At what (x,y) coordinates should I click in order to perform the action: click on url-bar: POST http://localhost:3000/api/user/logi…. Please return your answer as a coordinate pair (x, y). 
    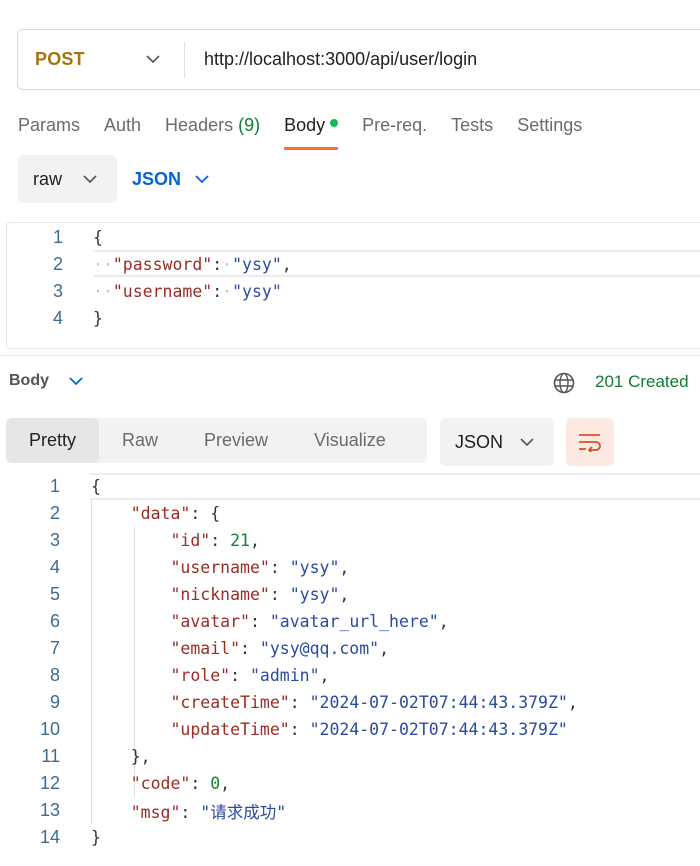
    Looking at the image, I should click on (358, 59).